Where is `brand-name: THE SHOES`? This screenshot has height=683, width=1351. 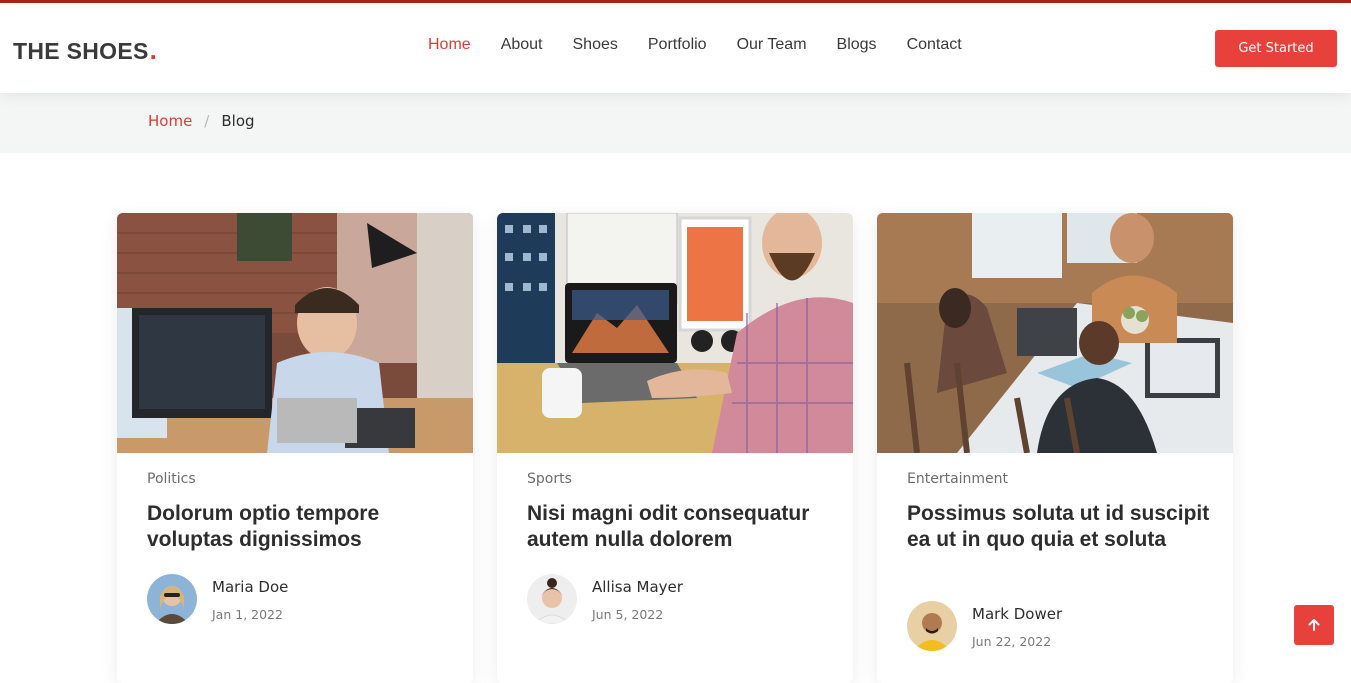 brand-name: THE SHOES is located at coordinates (81, 51).